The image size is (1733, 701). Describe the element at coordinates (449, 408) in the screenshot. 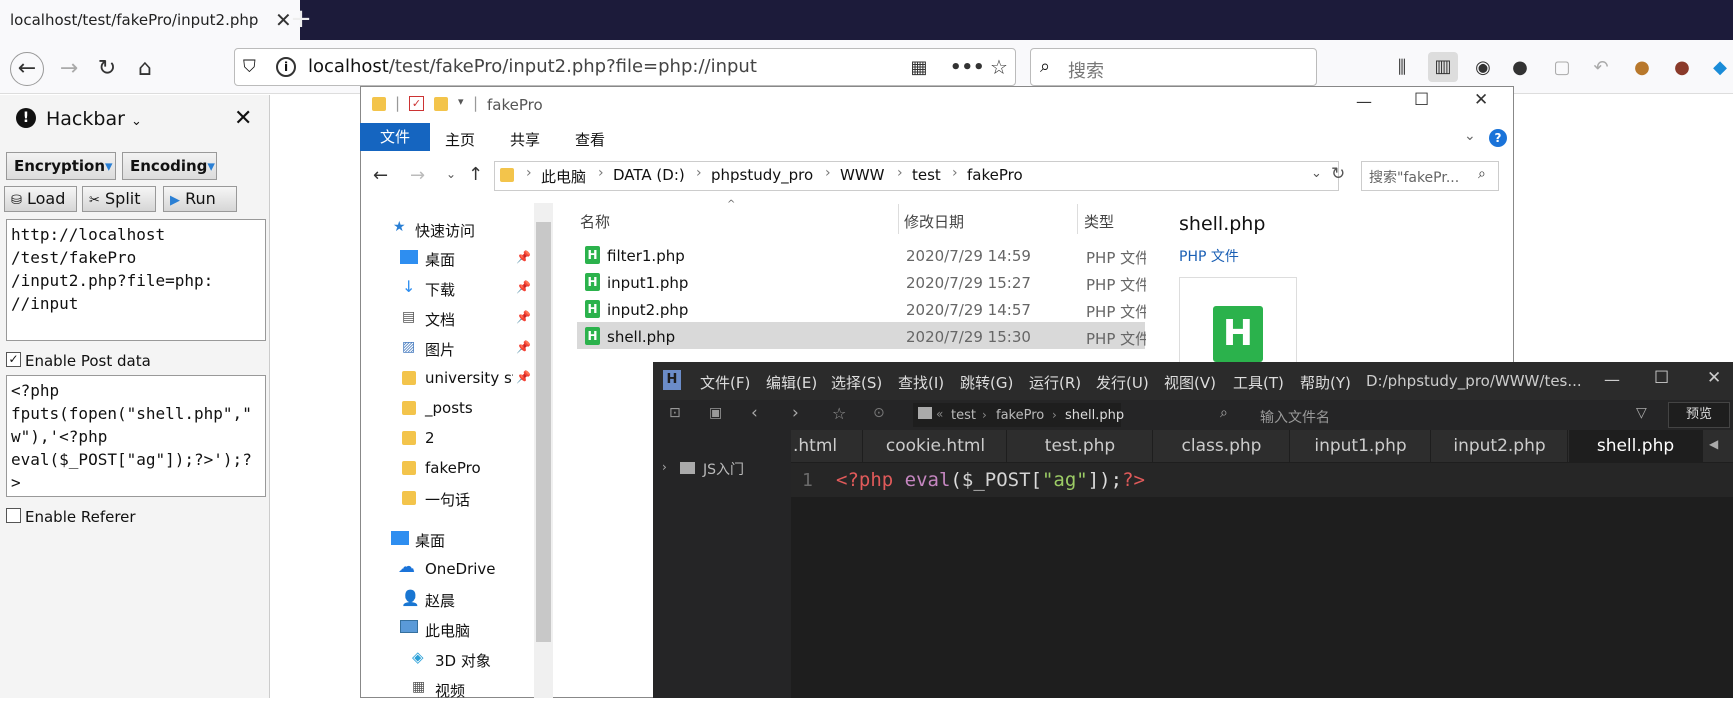

I see `nav-item-posts: _posts` at that location.